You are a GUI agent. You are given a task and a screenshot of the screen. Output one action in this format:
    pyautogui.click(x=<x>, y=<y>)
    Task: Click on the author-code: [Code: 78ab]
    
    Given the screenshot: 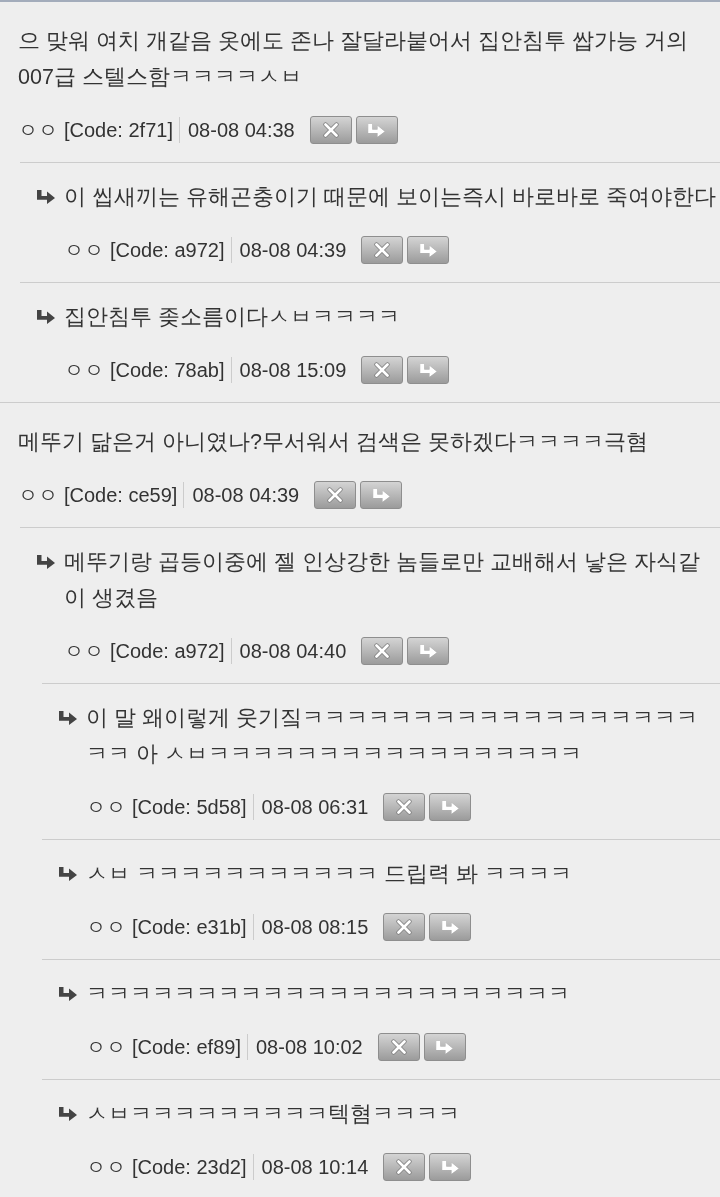 What is the action you would take?
    pyautogui.click(x=167, y=370)
    